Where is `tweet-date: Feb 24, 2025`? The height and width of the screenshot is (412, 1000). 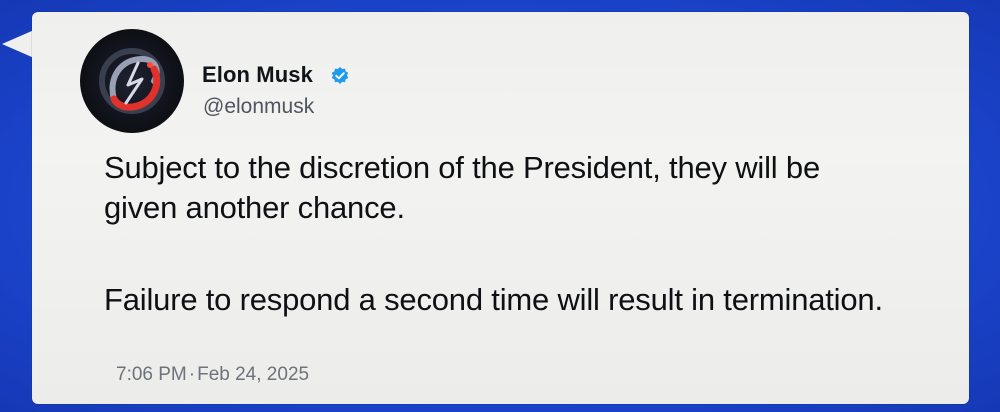 tweet-date: Feb 24, 2025 is located at coordinates (253, 374).